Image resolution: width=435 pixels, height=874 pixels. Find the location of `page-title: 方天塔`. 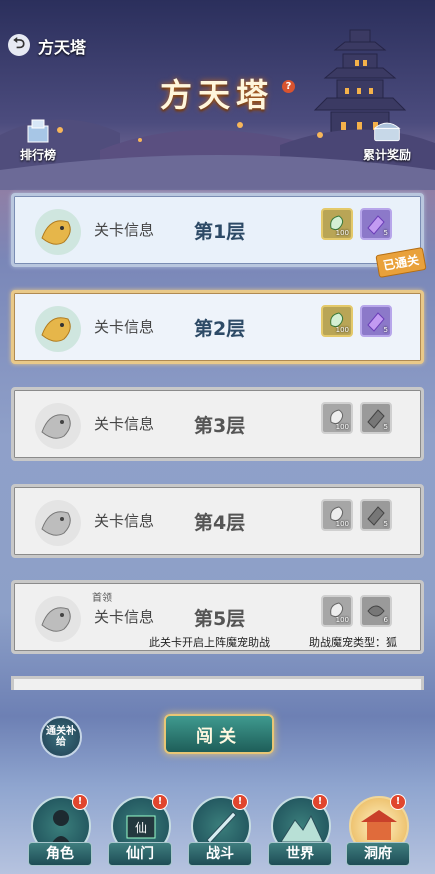

page-title: 方天塔 is located at coordinates (217, 95).